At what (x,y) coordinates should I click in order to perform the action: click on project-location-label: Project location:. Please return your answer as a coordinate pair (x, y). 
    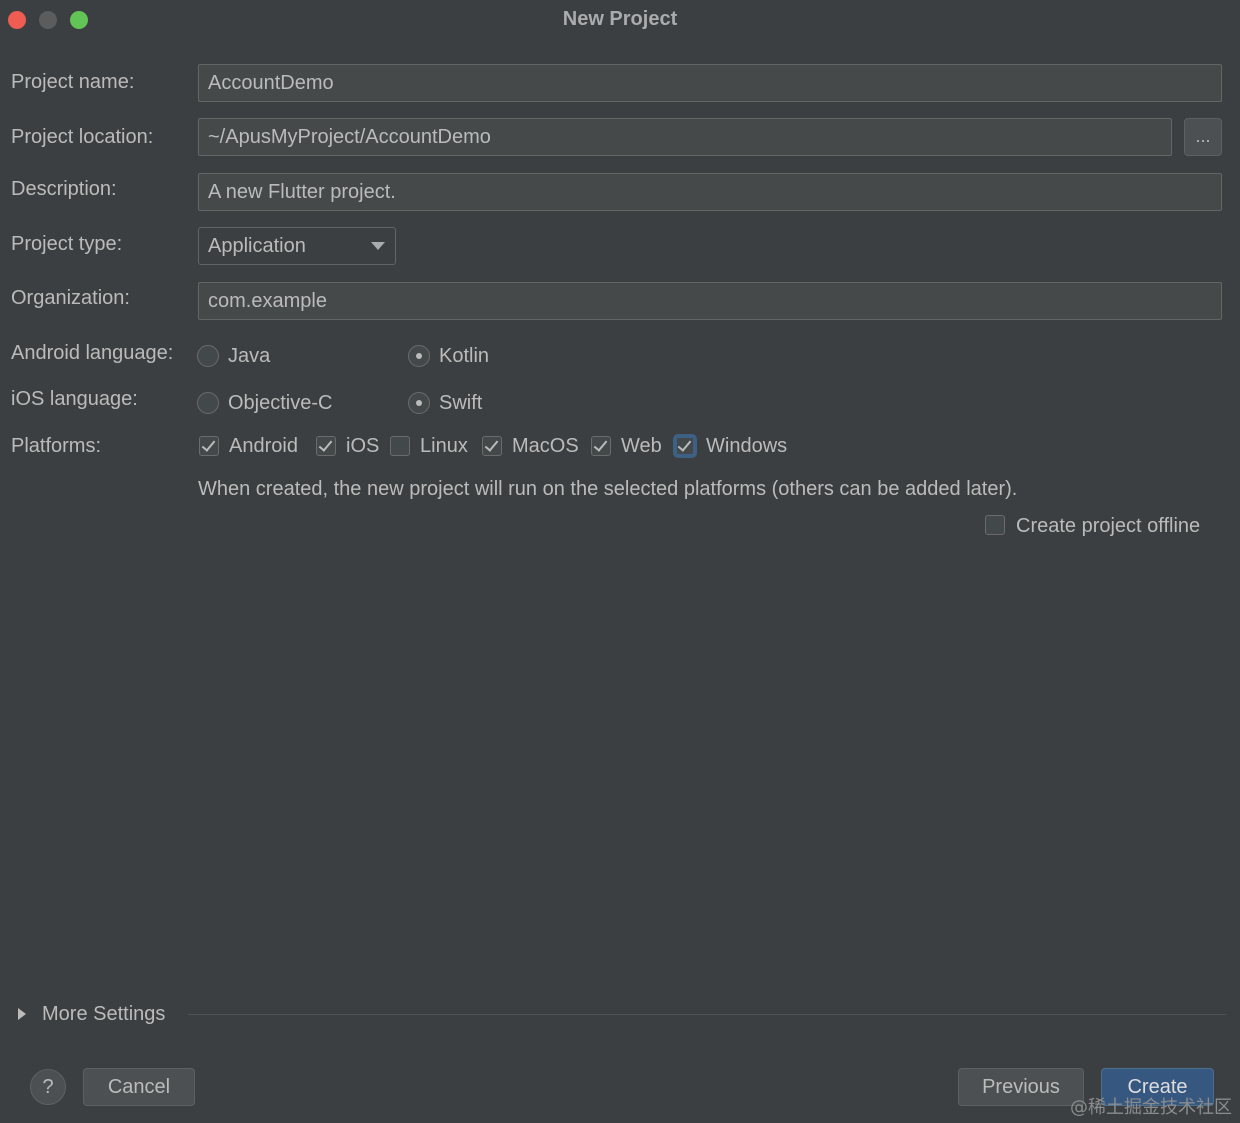
    Looking at the image, I should click on (82, 137).